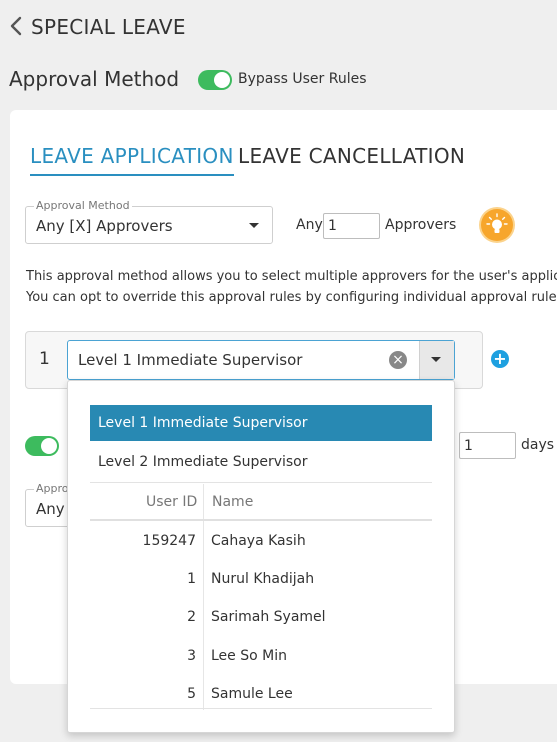 This screenshot has height=742, width=557. I want to click on any-label: Any, so click(309, 225).